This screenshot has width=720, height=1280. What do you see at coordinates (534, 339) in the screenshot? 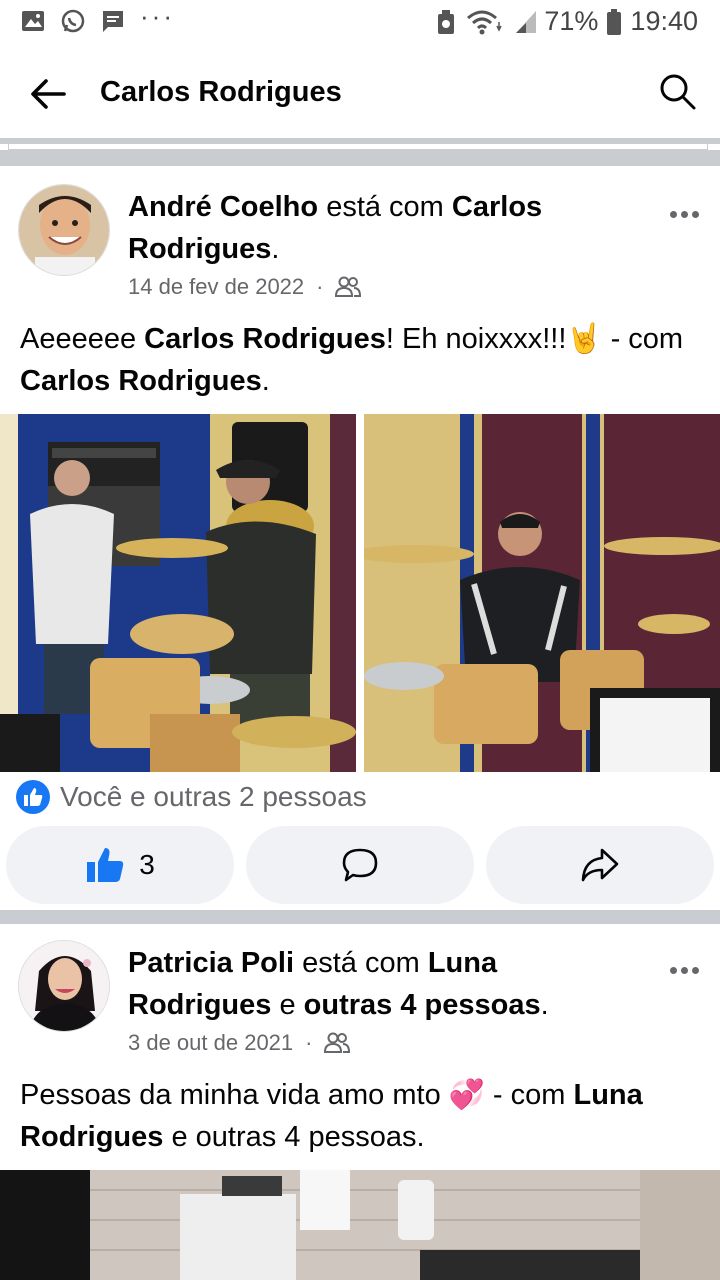
I see `post-text-part: ! Eh noixxxx!!!🤘 - com` at bounding box center [534, 339].